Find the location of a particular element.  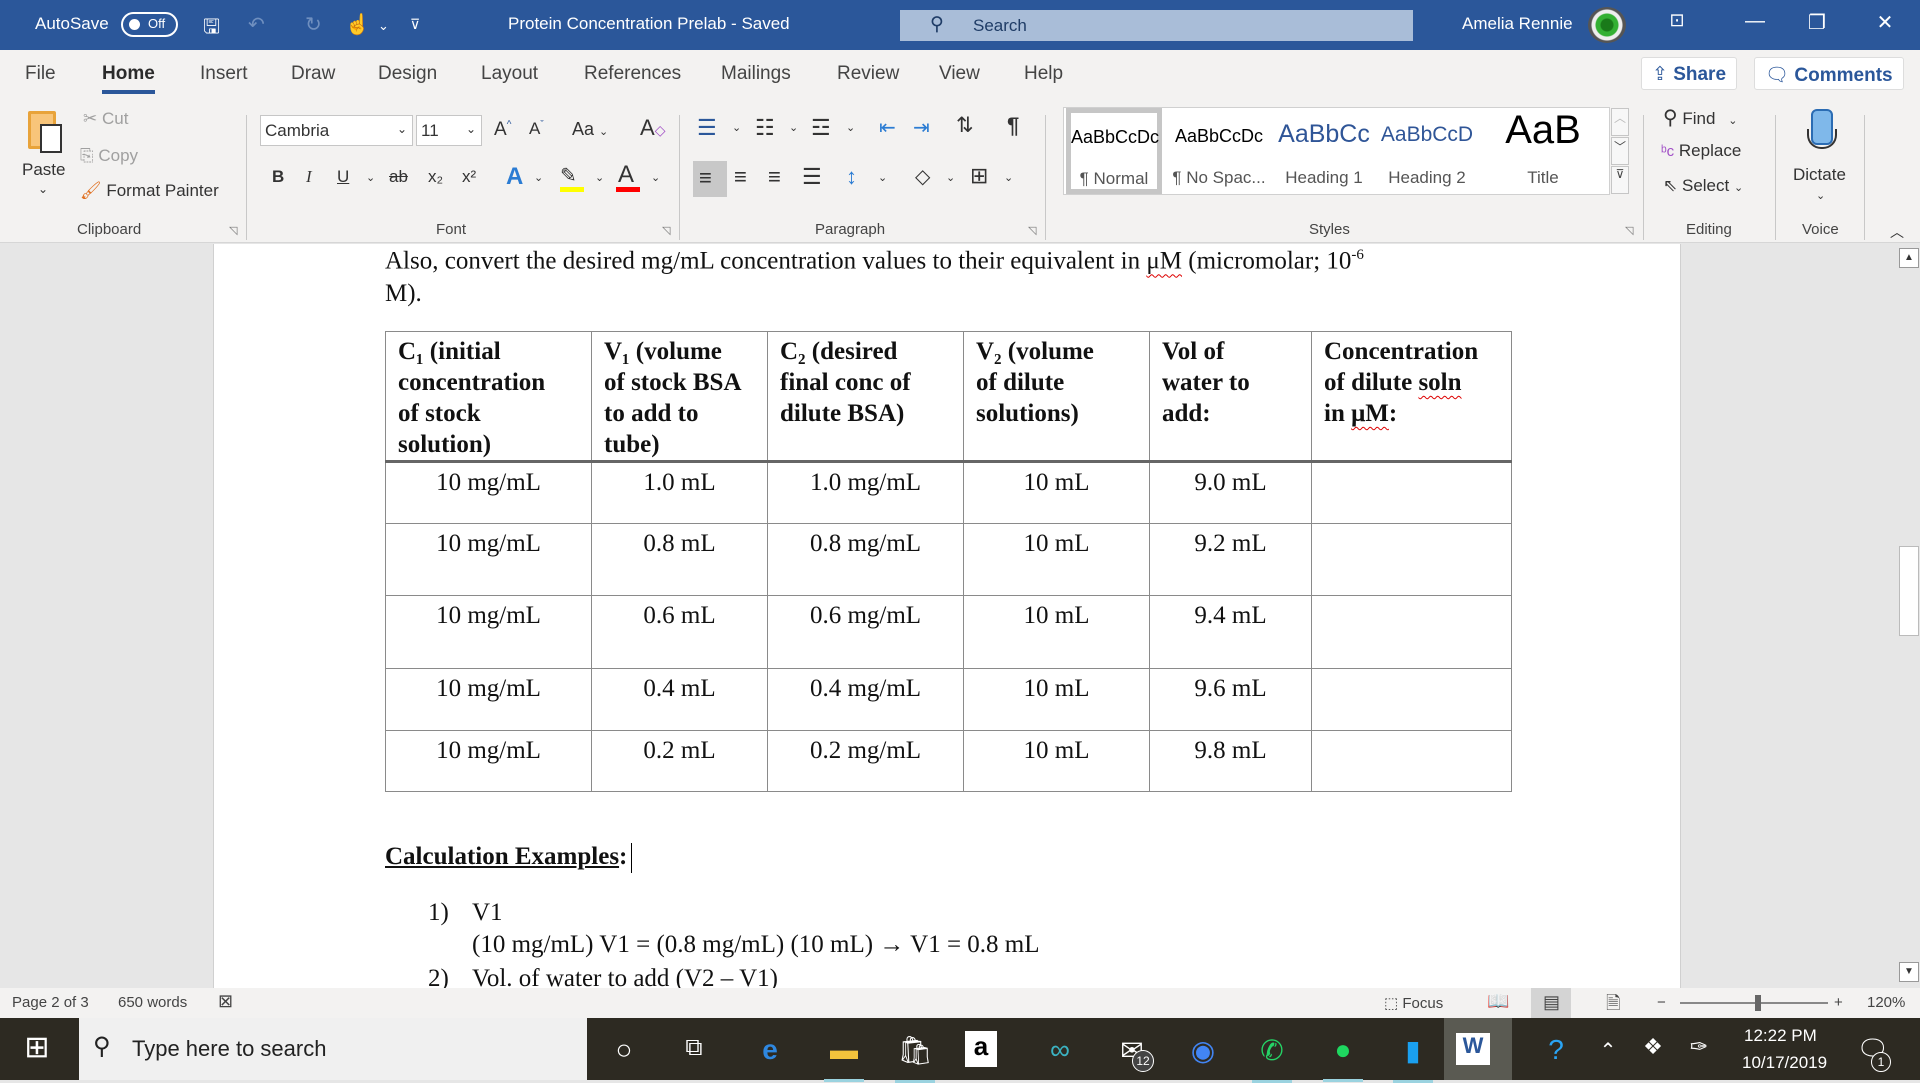

shading-icon: ◇ is located at coordinates (922, 176).